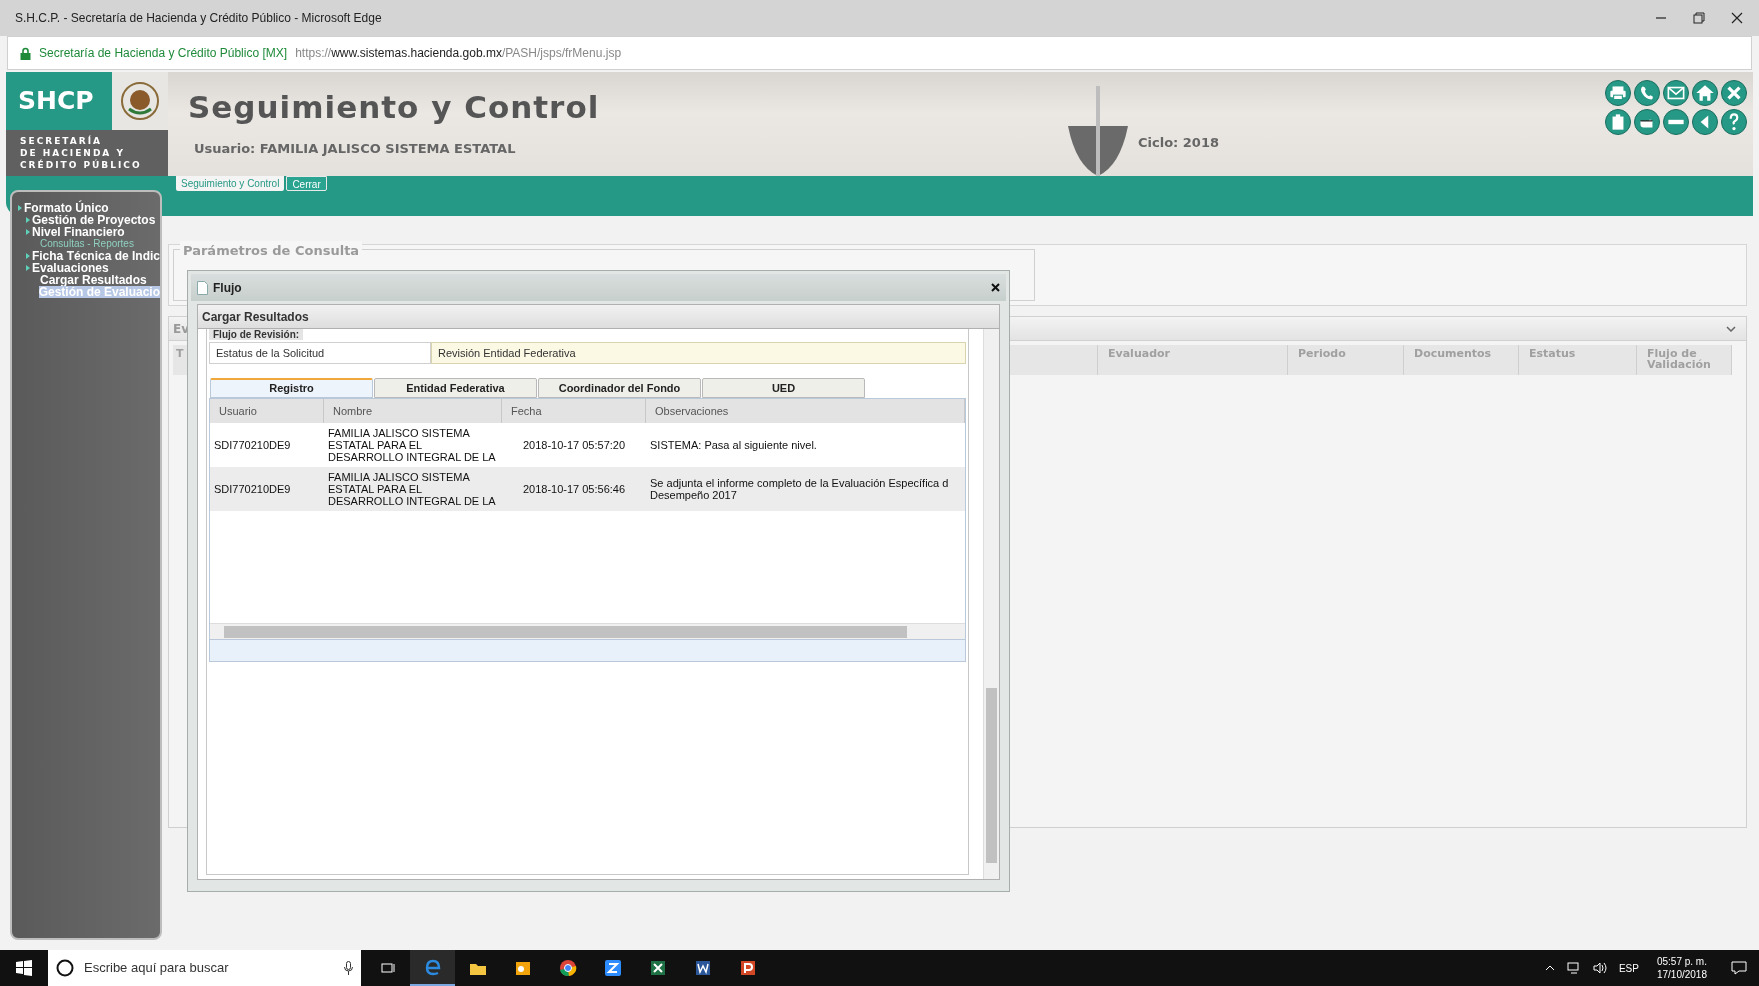 The height and width of the screenshot is (986, 1759). Describe the element at coordinates (1618, 93) in the screenshot. I see `printer-icon` at that location.